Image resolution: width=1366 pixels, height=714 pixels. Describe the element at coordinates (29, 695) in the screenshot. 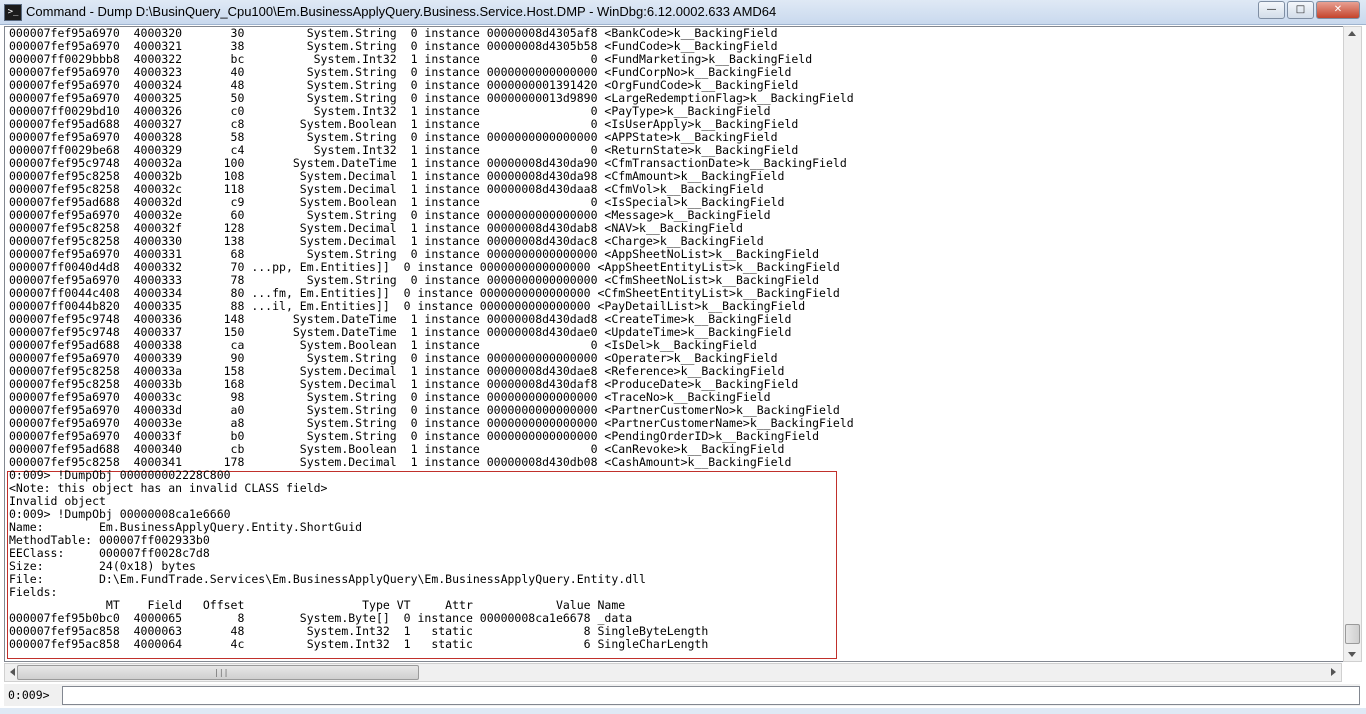

I see `command-prompt: 0:009>` at that location.